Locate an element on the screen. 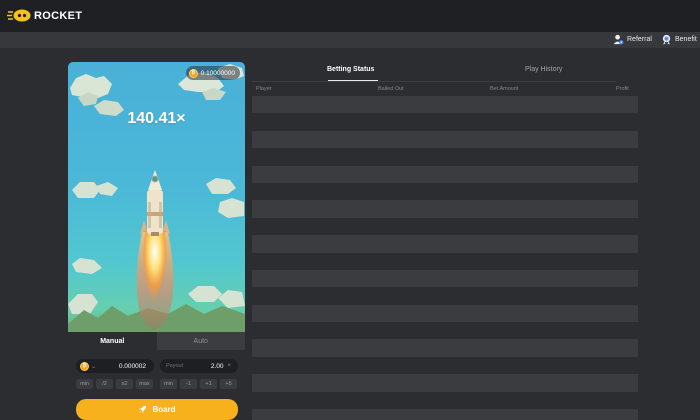 Image resolution: width=700 pixels, height=420 pixels. logo-text: ROCKET is located at coordinates (58, 15).